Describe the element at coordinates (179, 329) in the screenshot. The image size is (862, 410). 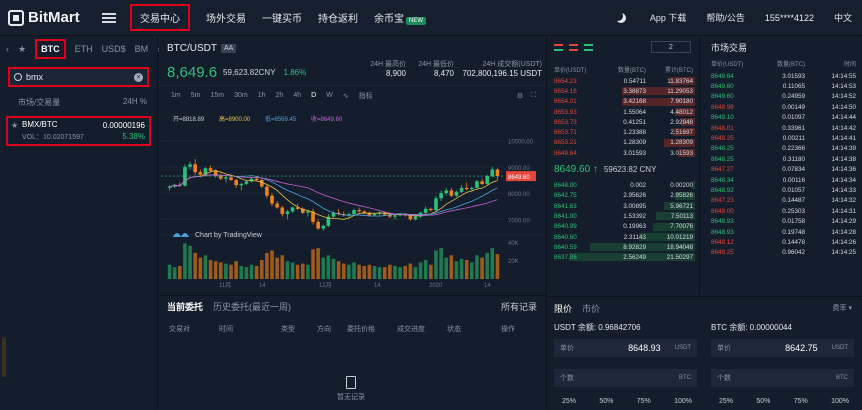
I see `col-pair: 交易对` at that location.